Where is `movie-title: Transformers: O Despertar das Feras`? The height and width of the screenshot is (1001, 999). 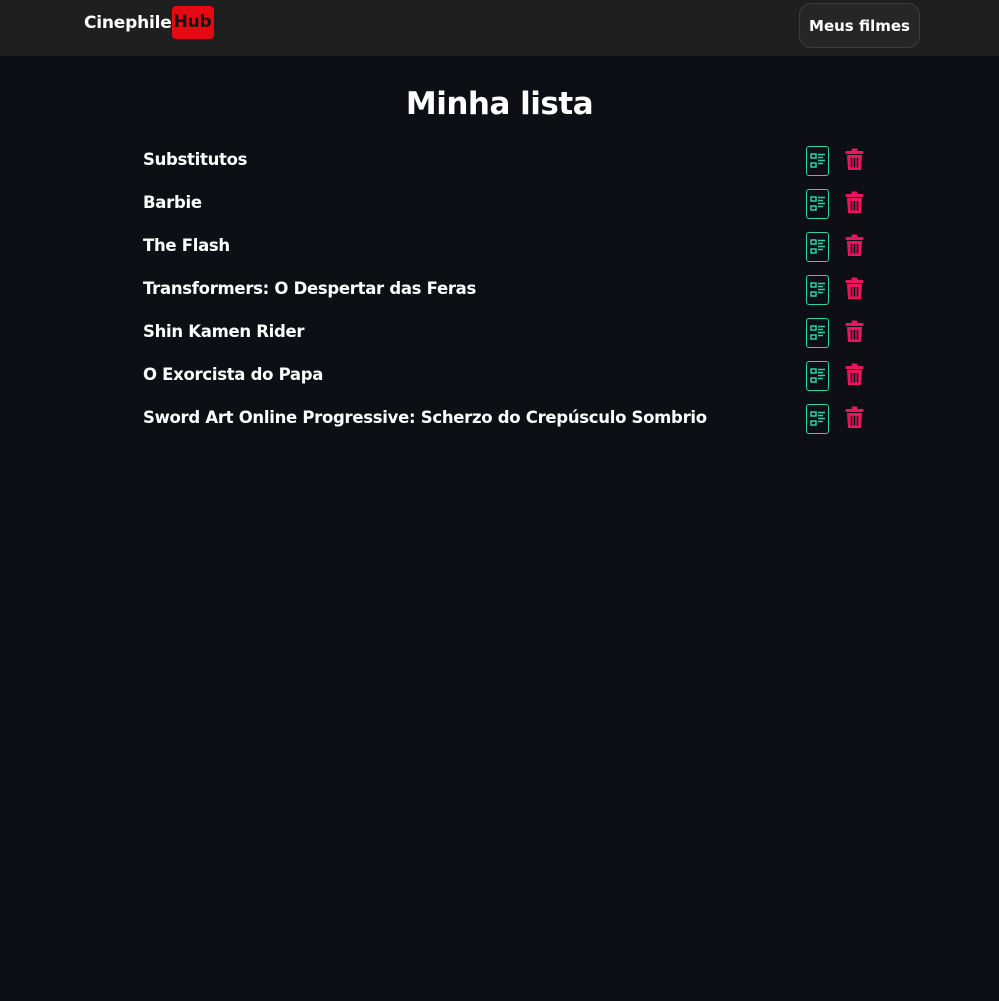
movie-title: Transformers: O Despertar das Feras is located at coordinates (310, 288).